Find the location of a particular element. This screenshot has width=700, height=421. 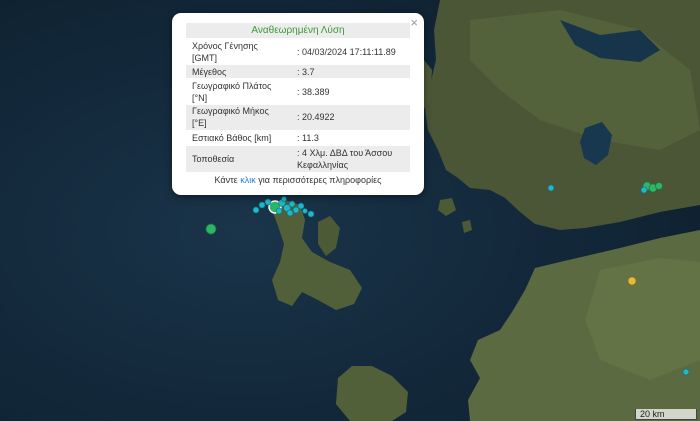

row-value: : 4 Χλμ. ΔΒΔ του Άσσου Κεφαλληνίας is located at coordinates (345, 159).